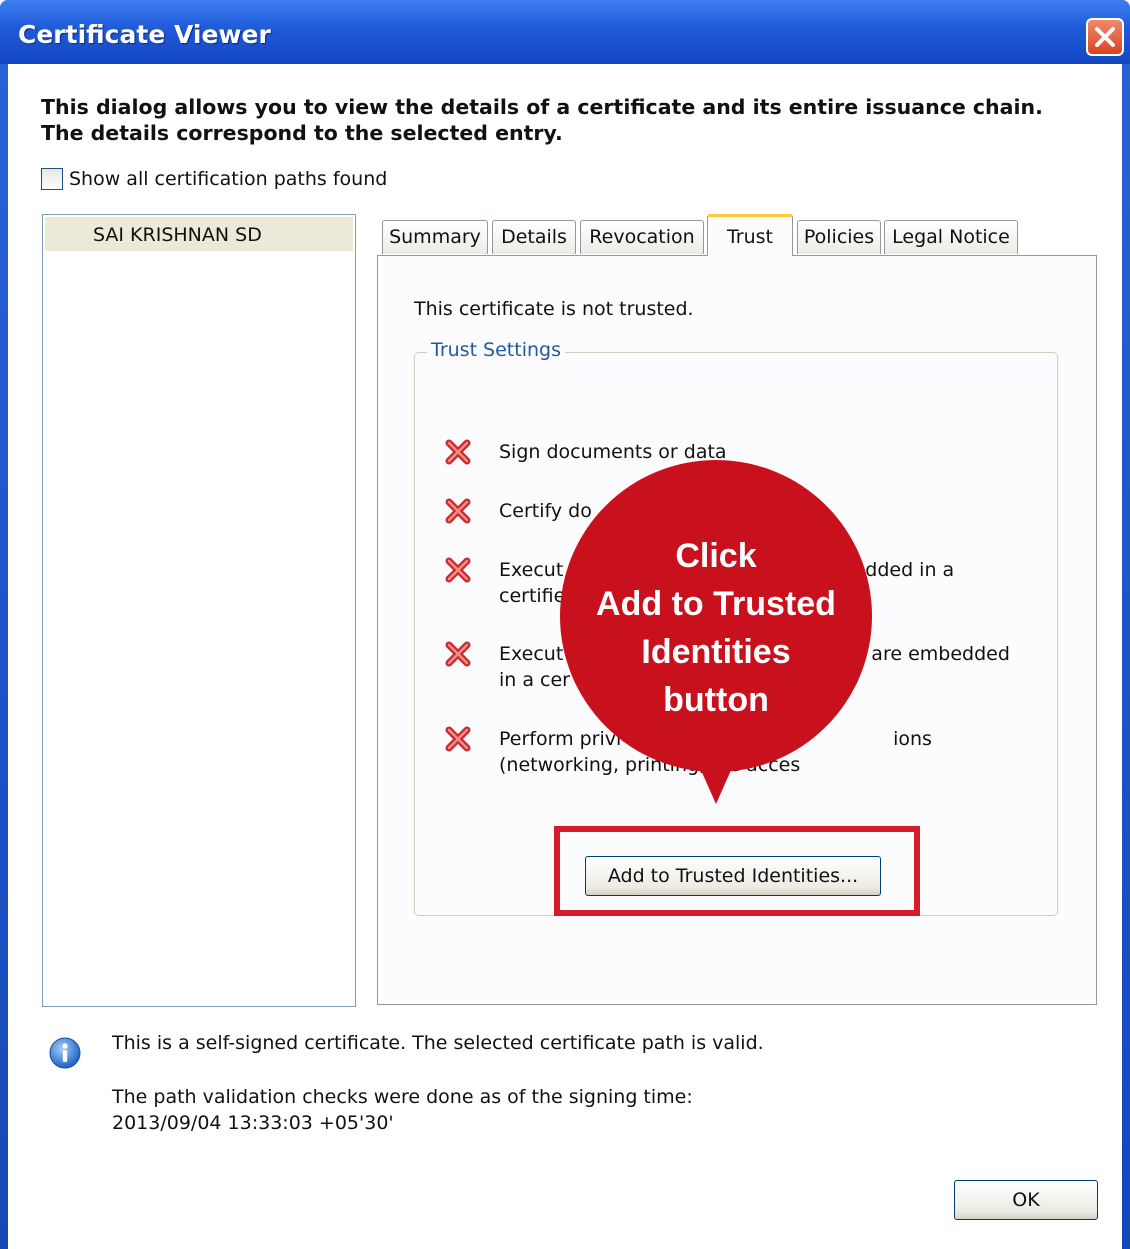 The image size is (1130, 1249). Describe the element at coordinates (435, 237) in the screenshot. I see `tab-summary: Summary` at that location.